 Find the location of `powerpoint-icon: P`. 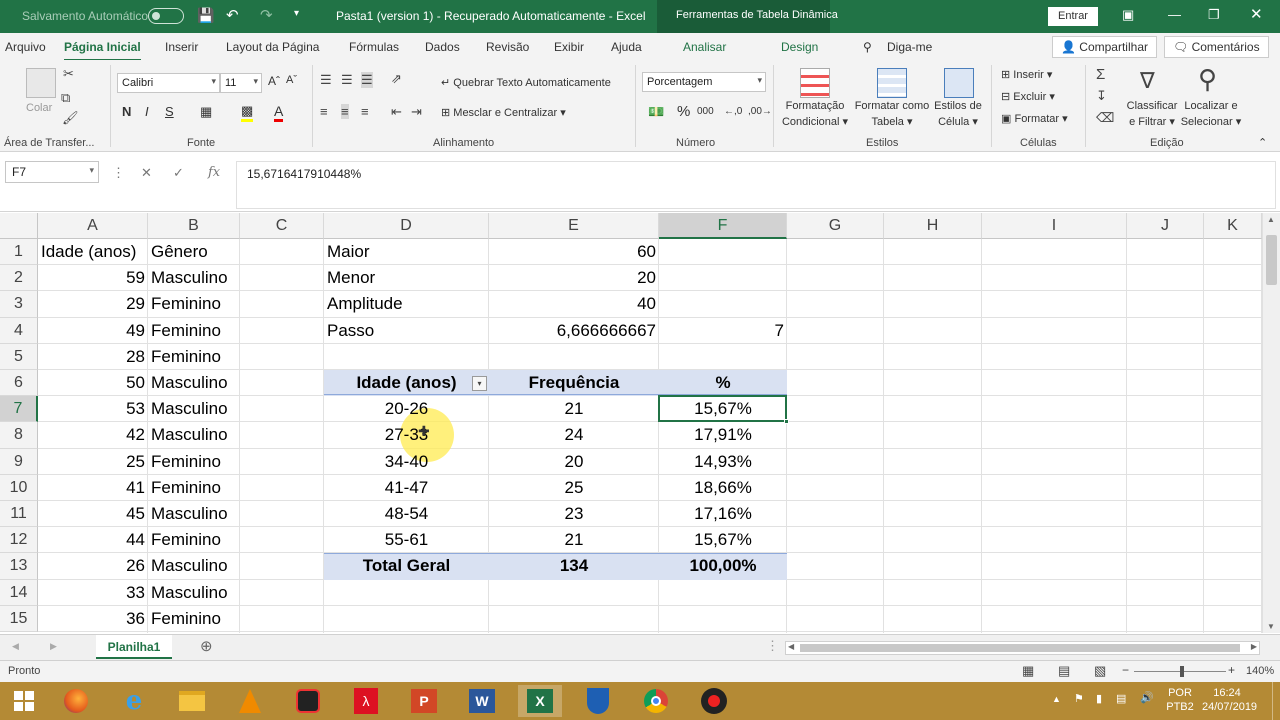

powerpoint-icon: P is located at coordinates (424, 701).